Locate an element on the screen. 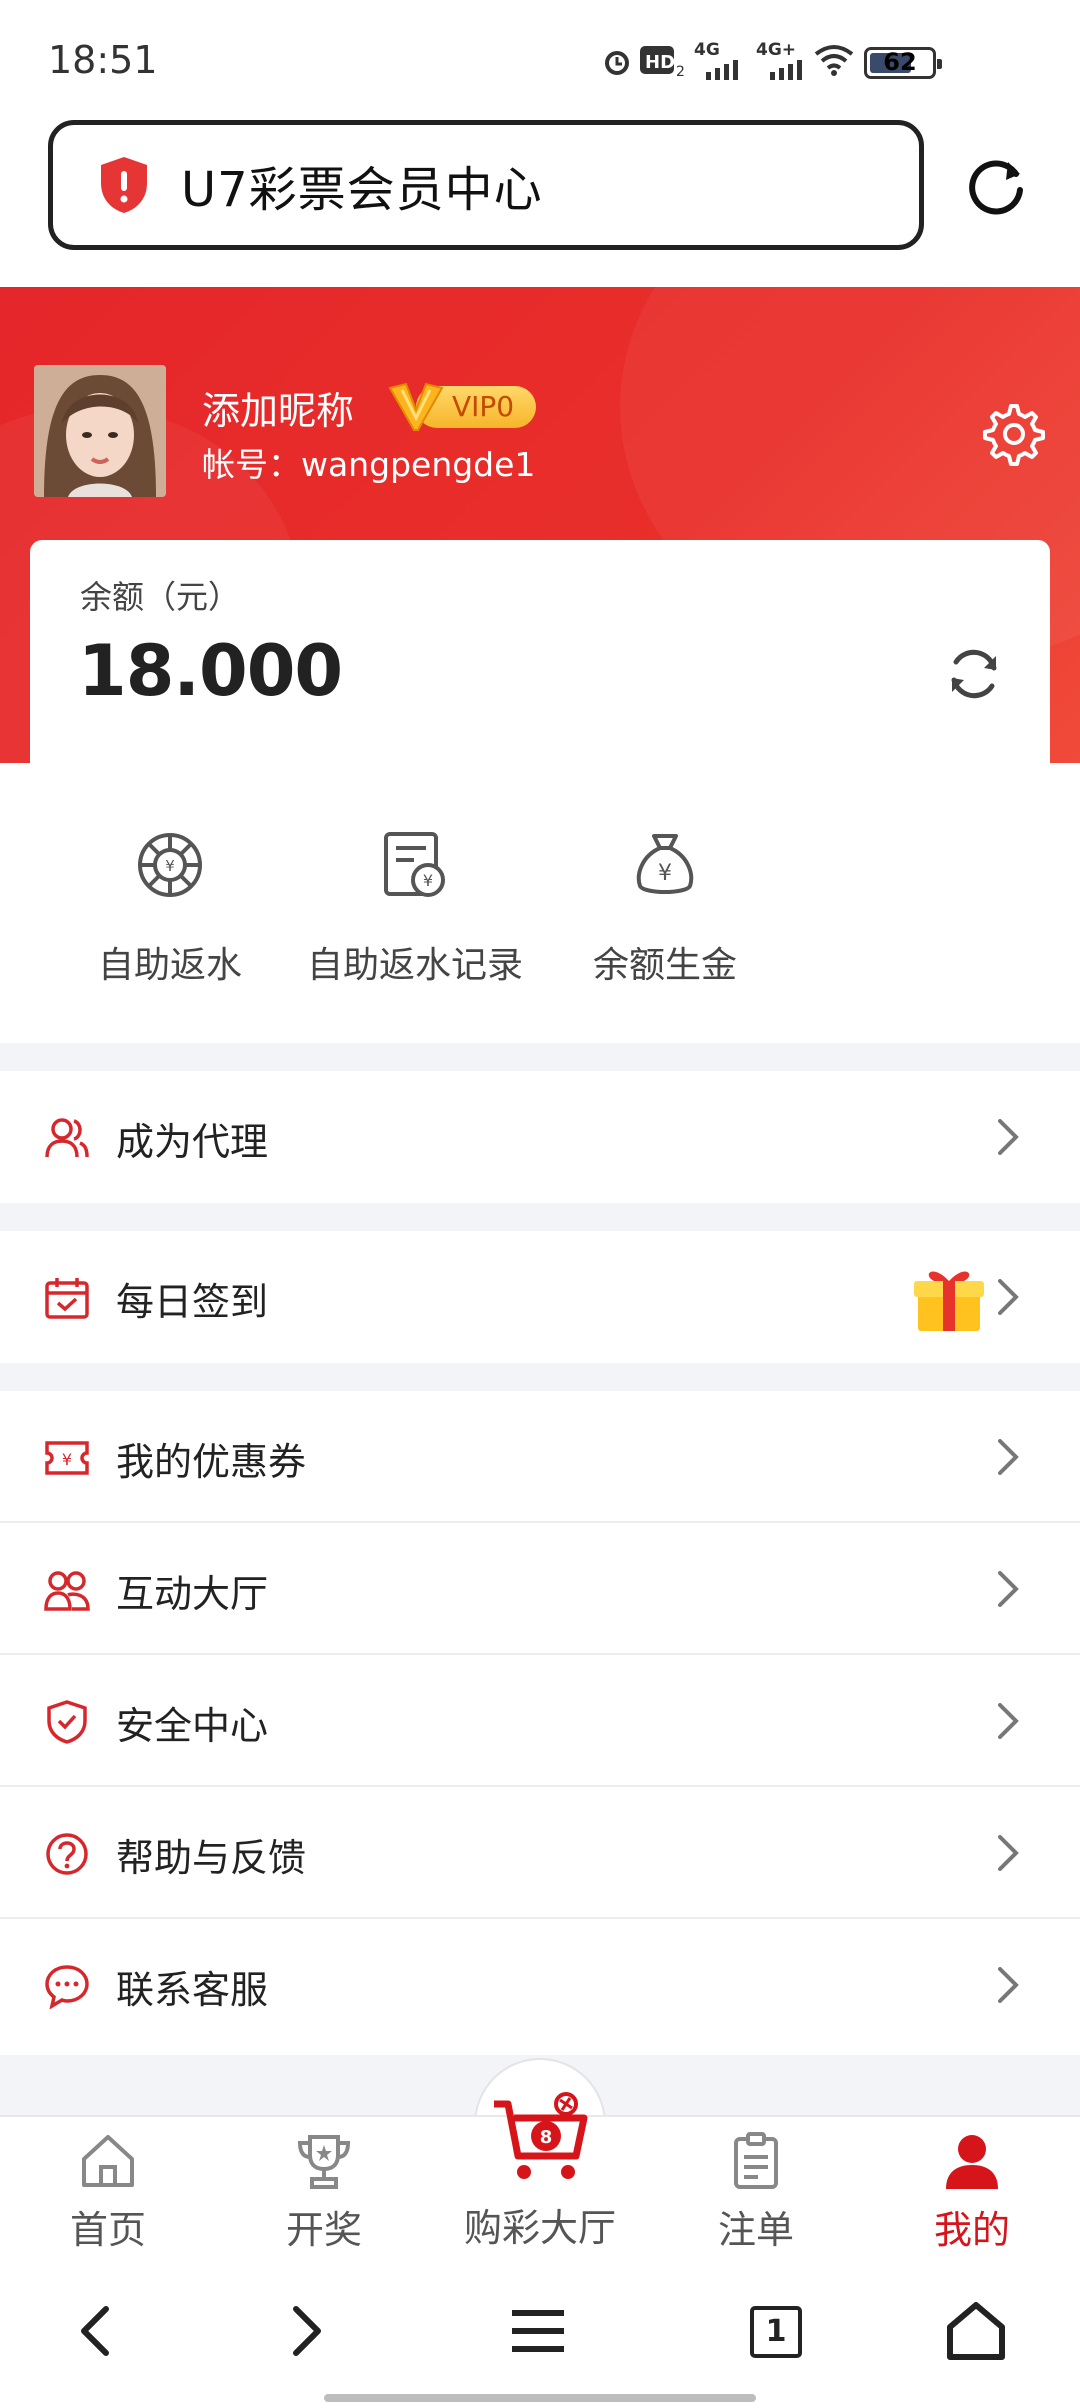 The image size is (1080, 2408). avatar-image is located at coordinates (100, 431).